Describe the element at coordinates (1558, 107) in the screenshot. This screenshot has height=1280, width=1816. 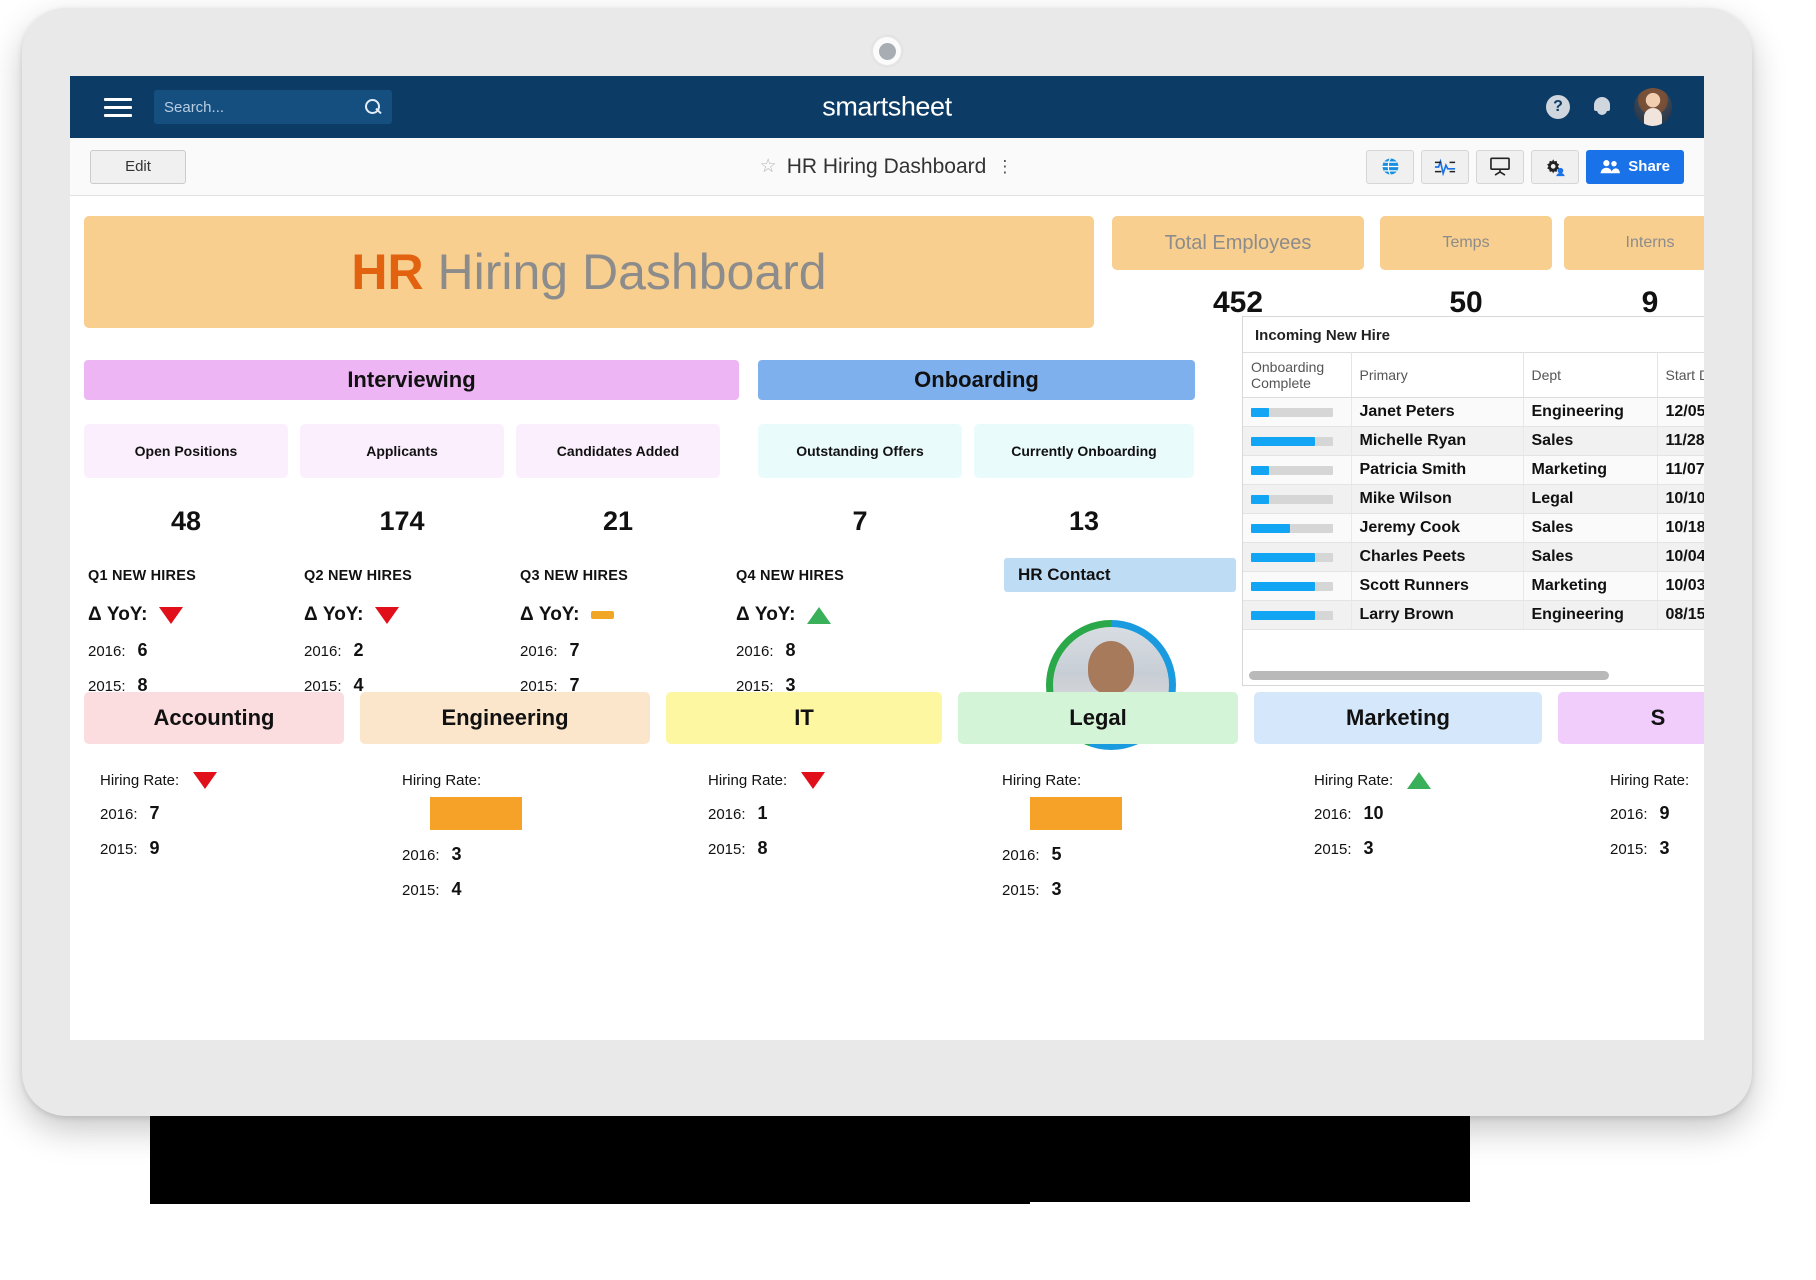
I see `help-icon: ?` at that location.